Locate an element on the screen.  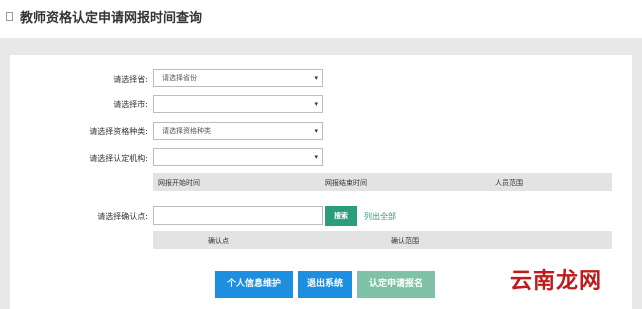
page-header: 教师资格认定申请网报时间查询 is located at coordinates (321, 19).